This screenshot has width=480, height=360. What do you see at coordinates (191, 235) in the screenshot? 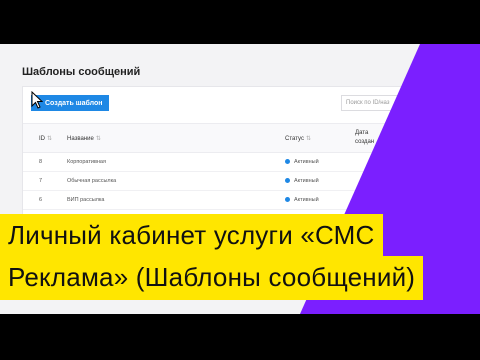
I see `banner-line-1: Личный кабинет услуги «СМС` at bounding box center [191, 235].